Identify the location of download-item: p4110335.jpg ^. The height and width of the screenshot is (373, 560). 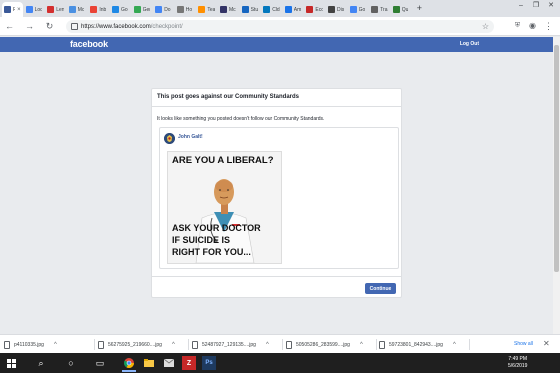
(30, 344).